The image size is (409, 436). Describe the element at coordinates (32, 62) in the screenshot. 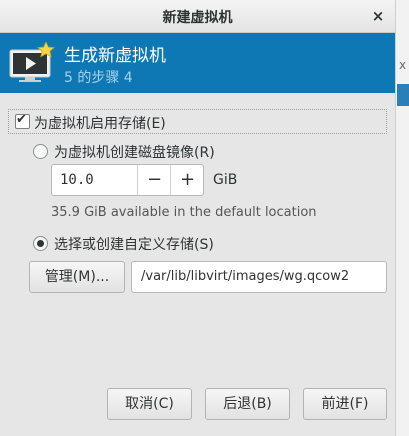

I see `monitor-with-star-icon` at that location.